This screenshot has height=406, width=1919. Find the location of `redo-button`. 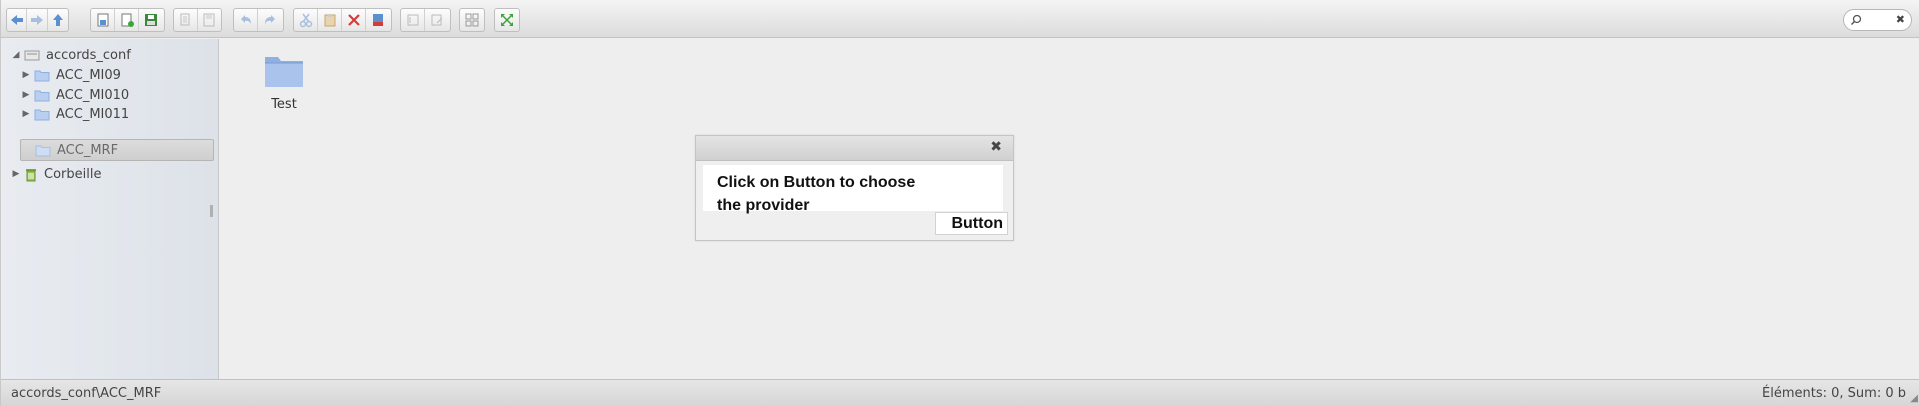

redo-button is located at coordinates (270, 20).